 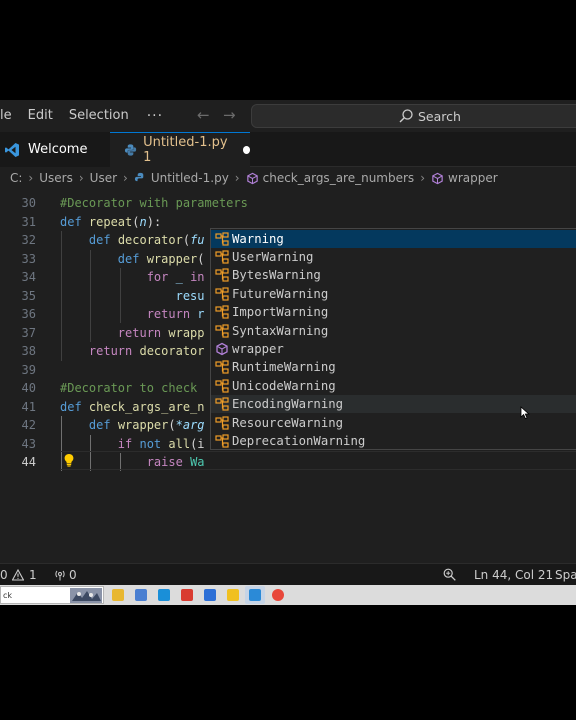 What do you see at coordinates (233, 595) in the screenshot?
I see `app-star-icon` at bounding box center [233, 595].